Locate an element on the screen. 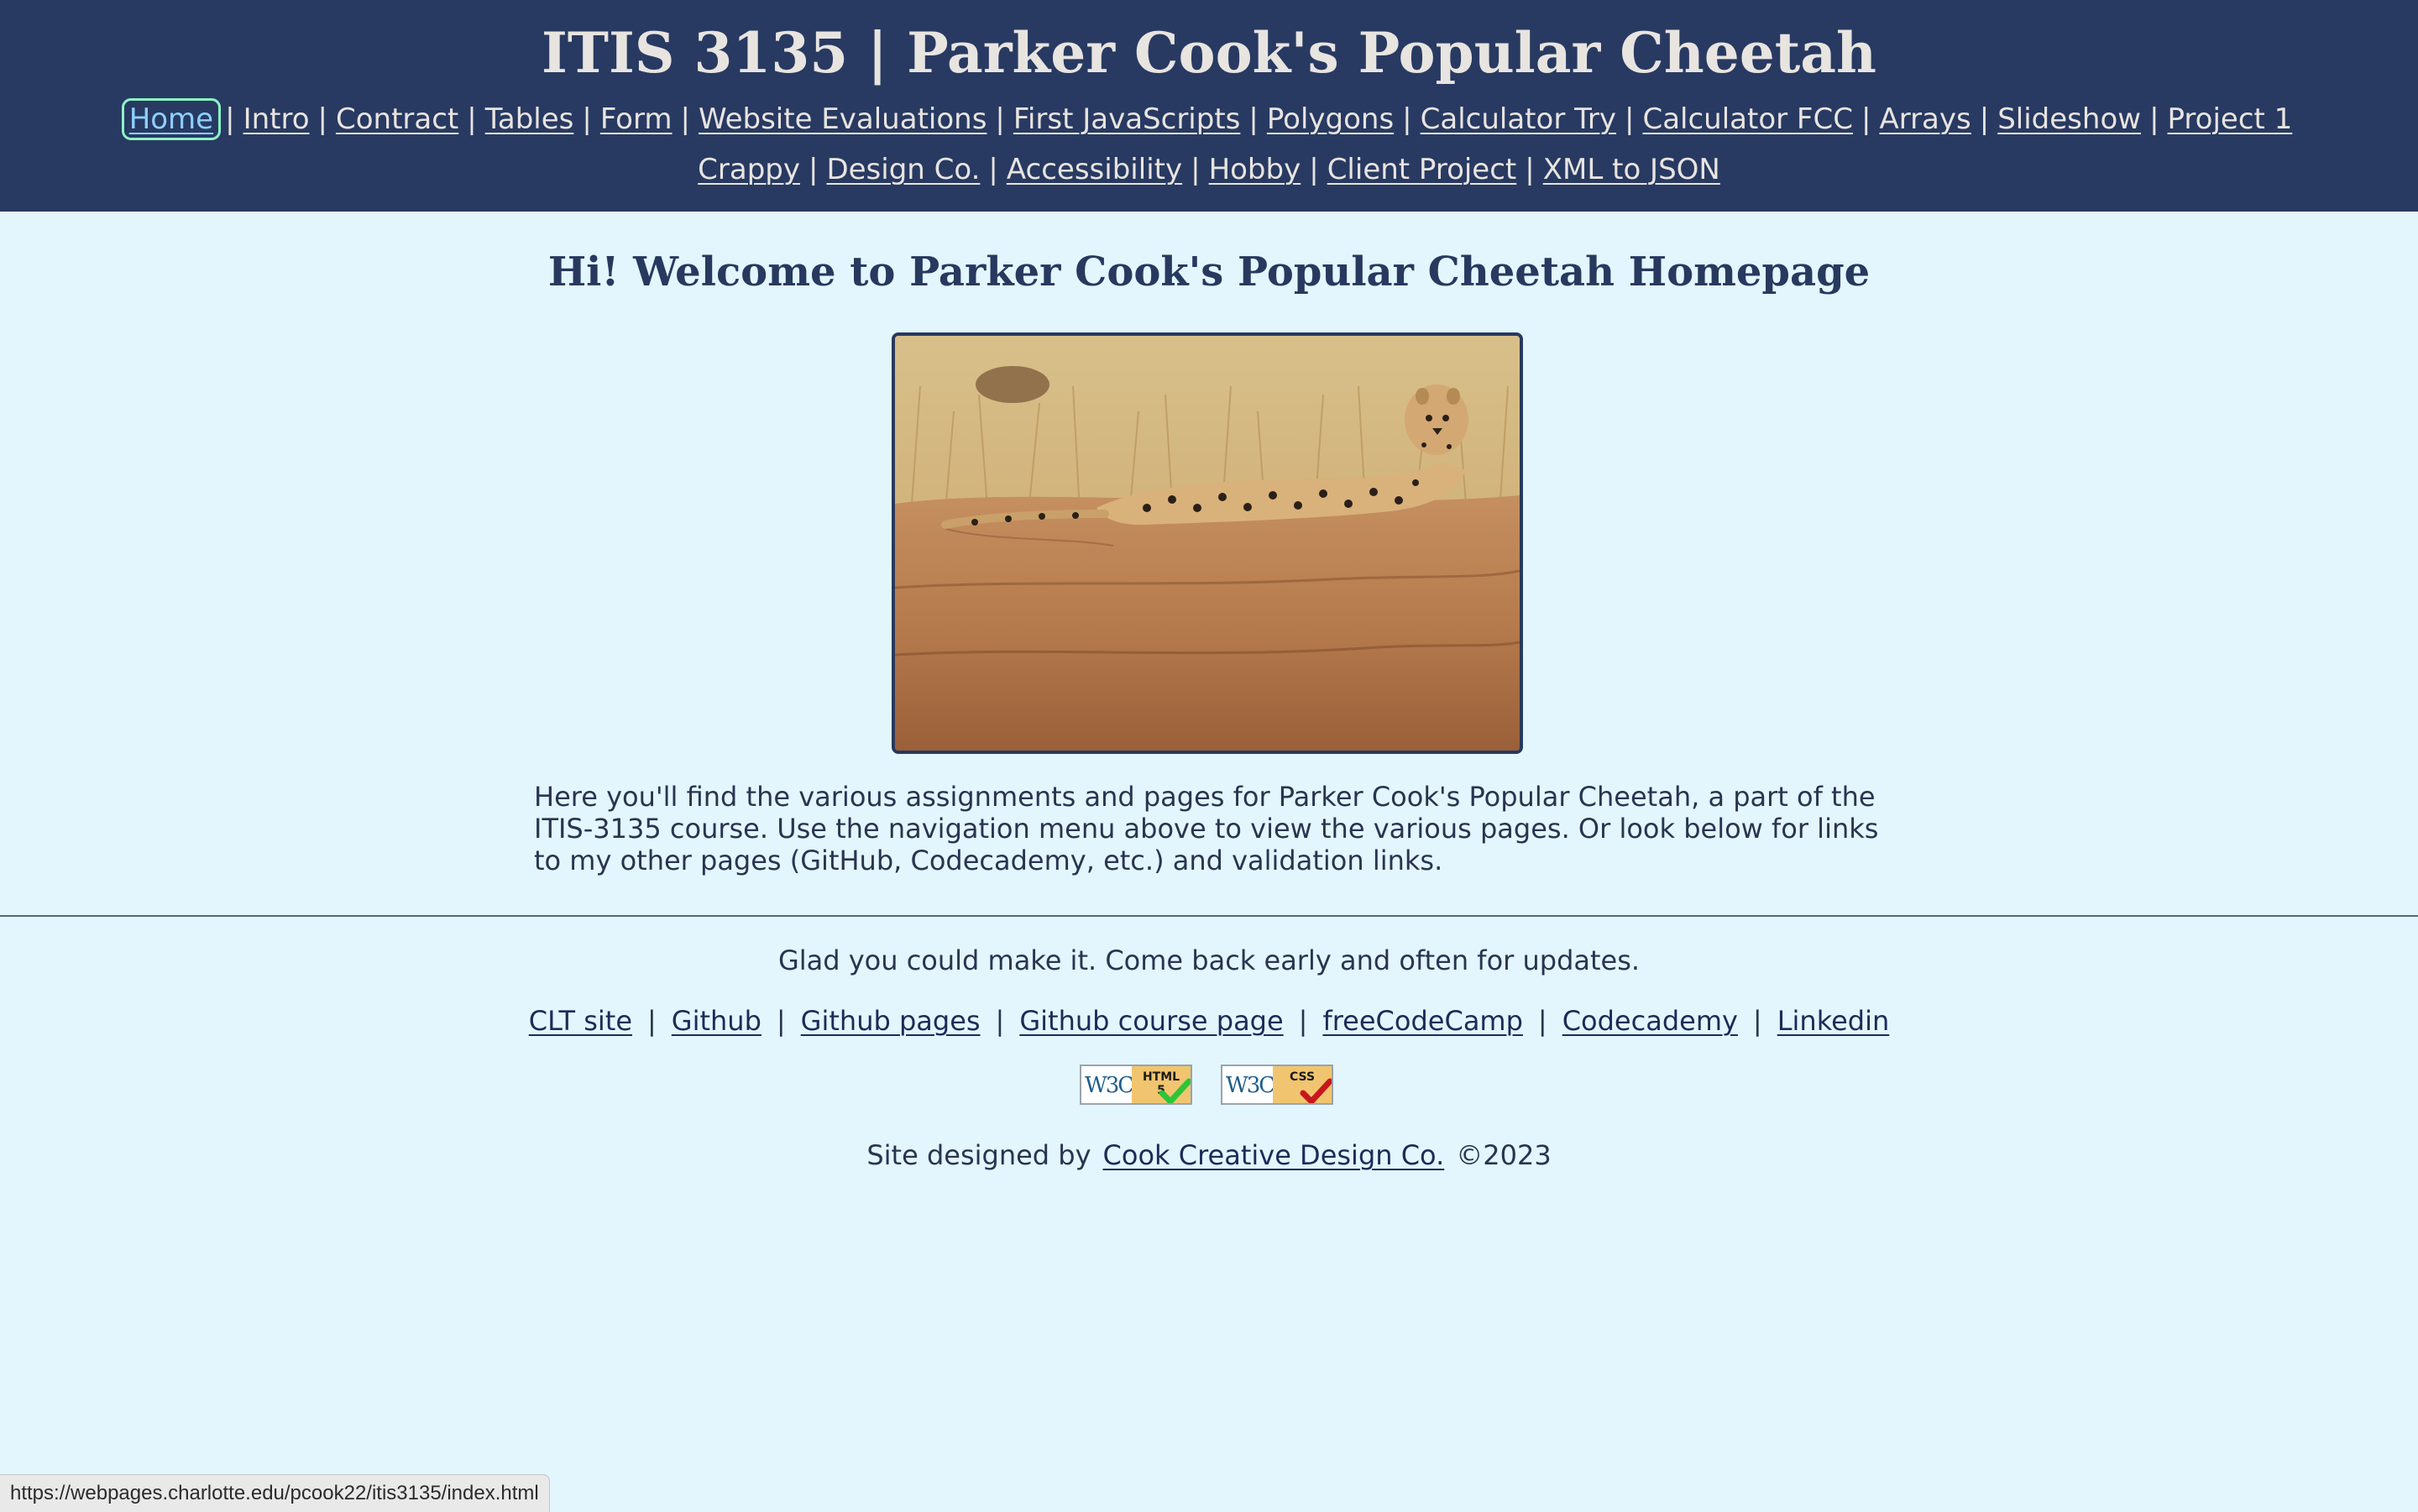  nav-link-project-1: Project 1 is located at coordinates (2230, 119).